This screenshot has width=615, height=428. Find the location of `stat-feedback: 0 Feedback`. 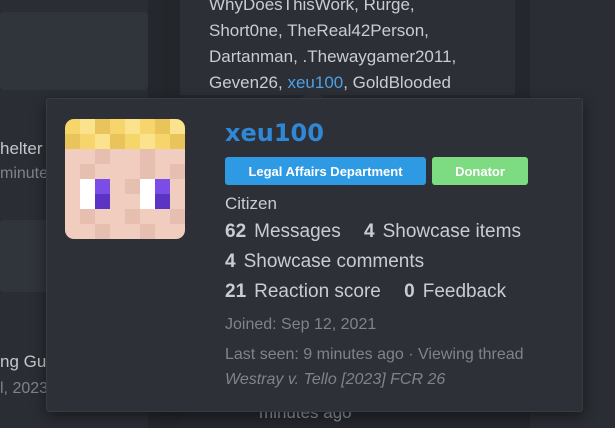

stat-feedback: 0 Feedback is located at coordinates (455, 292).